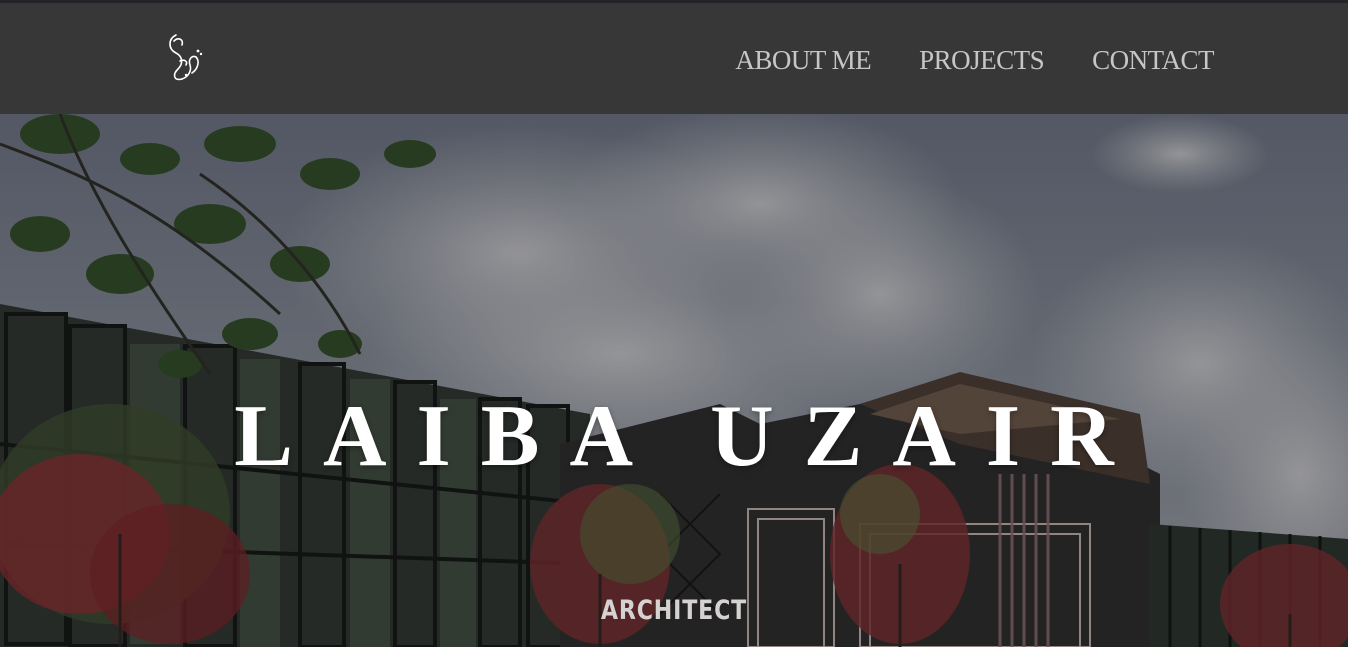 The width and height of the screenshot is (1348, 647). Describe the element at coordinates (982, 60) in the screenshot. I see `nav-projects: PROJECTS` at that location.